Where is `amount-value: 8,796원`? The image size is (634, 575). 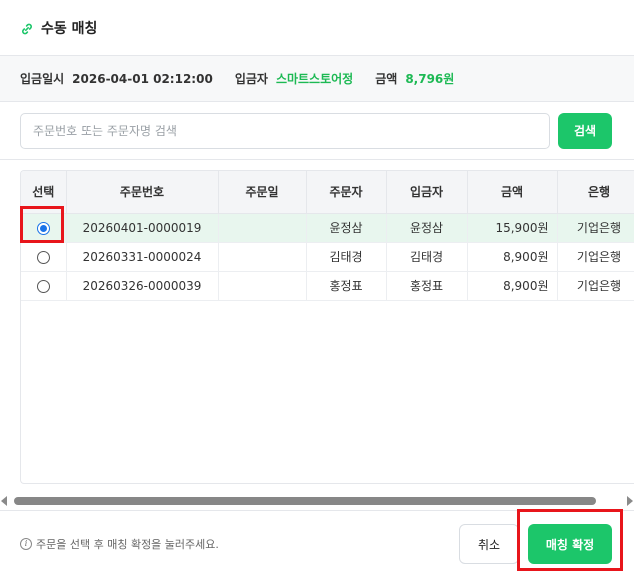 amount-value: 8,796원 is located at coordinates (430, 79).